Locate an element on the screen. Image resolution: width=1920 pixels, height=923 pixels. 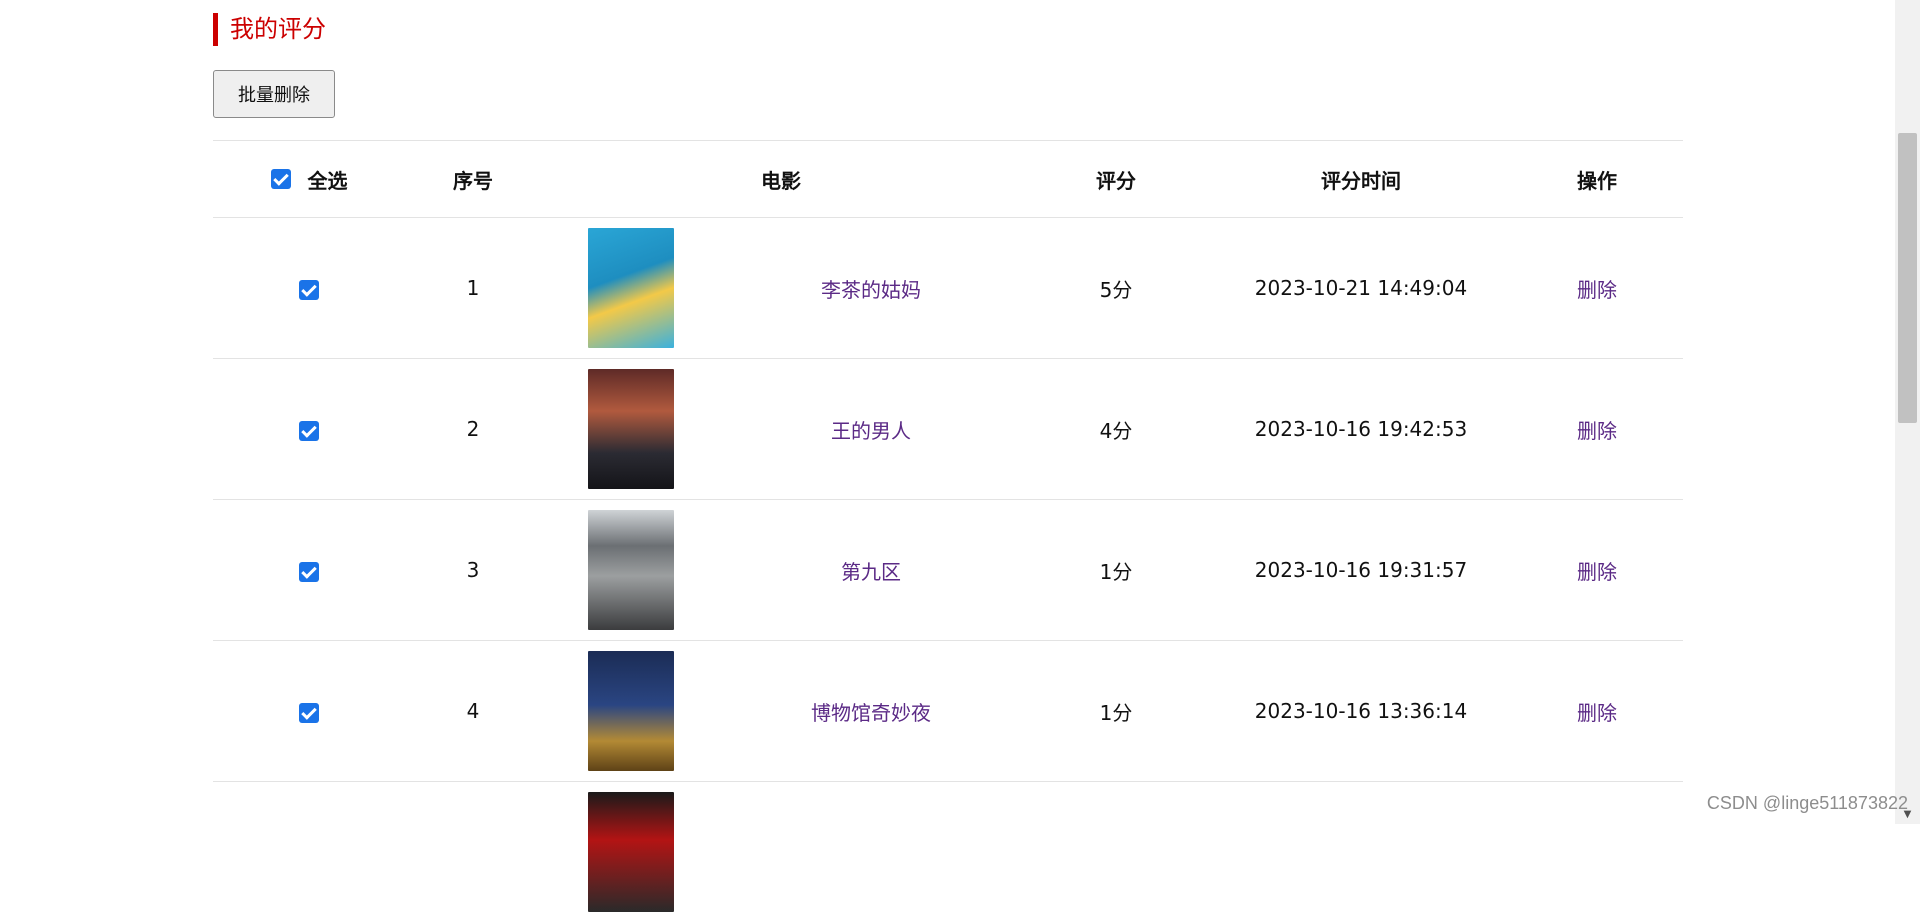
table-header-row: 全选 序号 电影 评分 评分时间 操作 is located at coordinates (948, 179).